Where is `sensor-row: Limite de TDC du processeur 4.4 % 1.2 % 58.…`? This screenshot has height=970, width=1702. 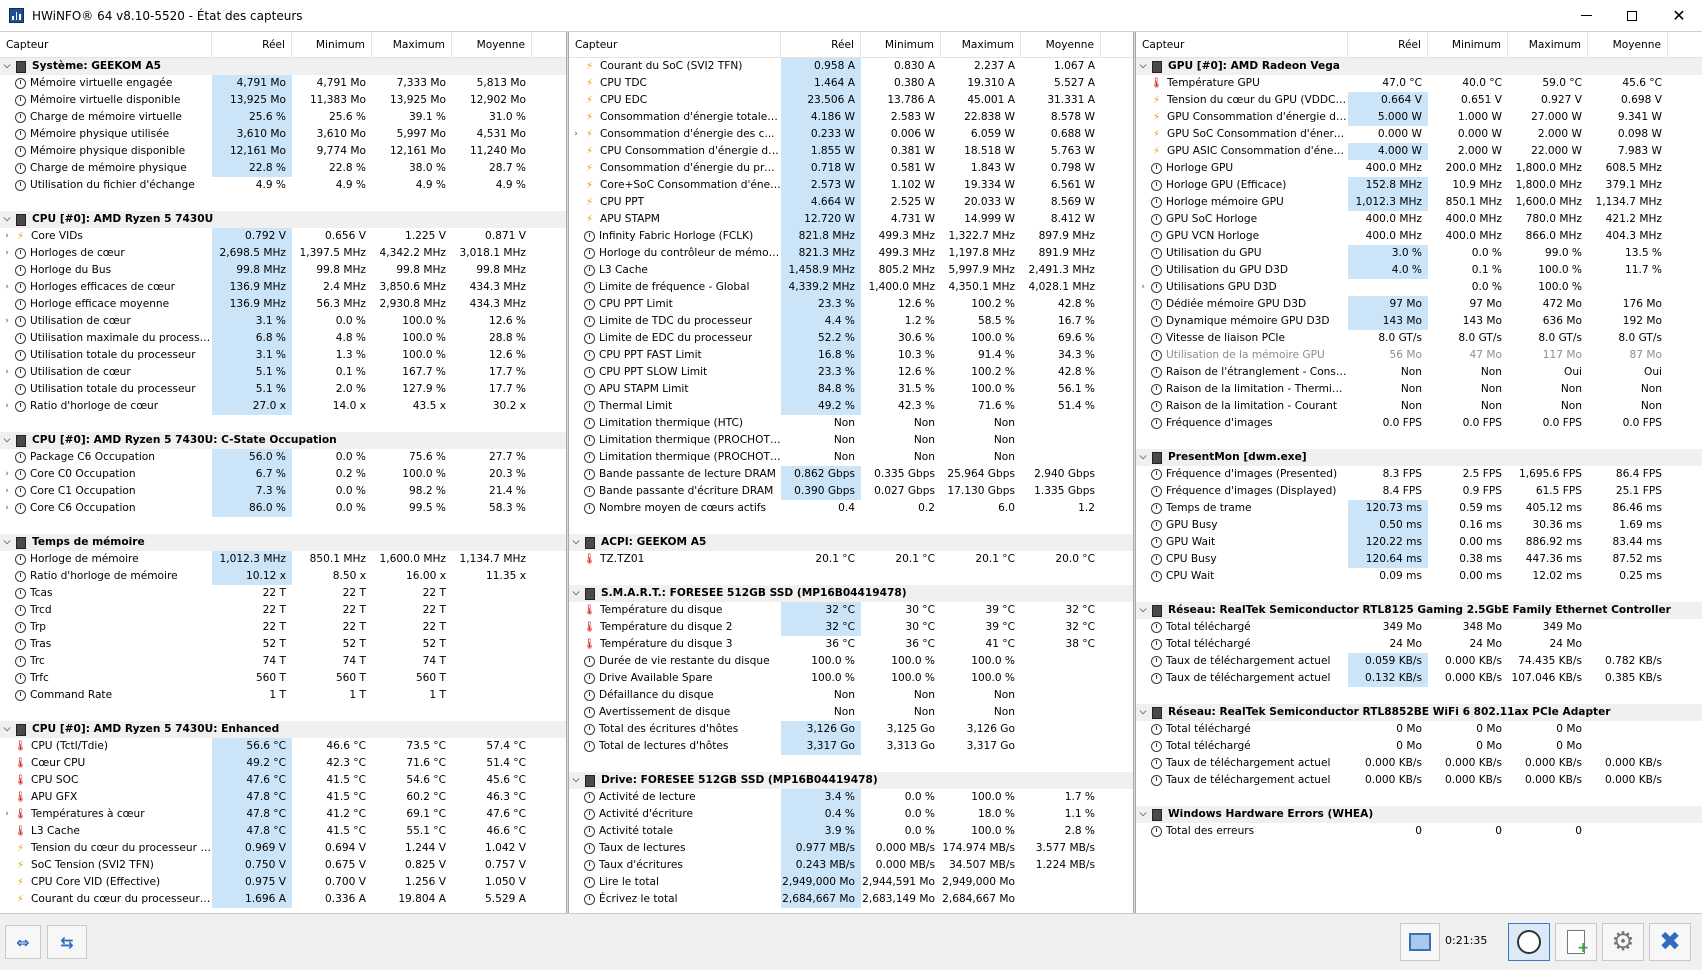
sensor-row: Limite de TDC du processeur 4.4 % 1.2 % 58.… is located at coordinates (851, 321).